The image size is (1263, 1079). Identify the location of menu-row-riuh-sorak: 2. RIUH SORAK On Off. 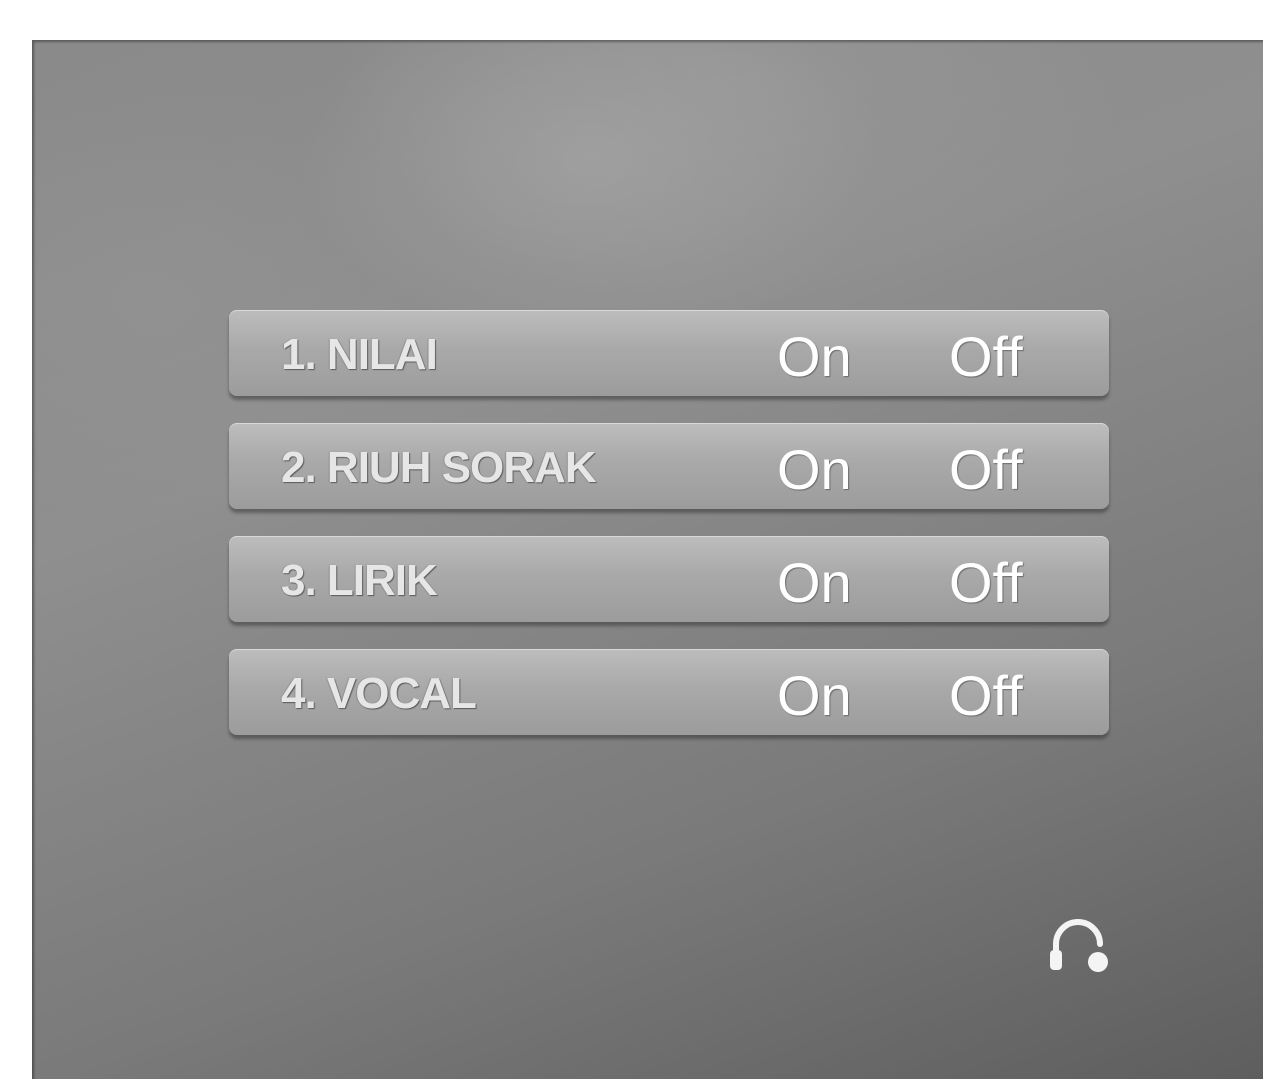
(669, 466).